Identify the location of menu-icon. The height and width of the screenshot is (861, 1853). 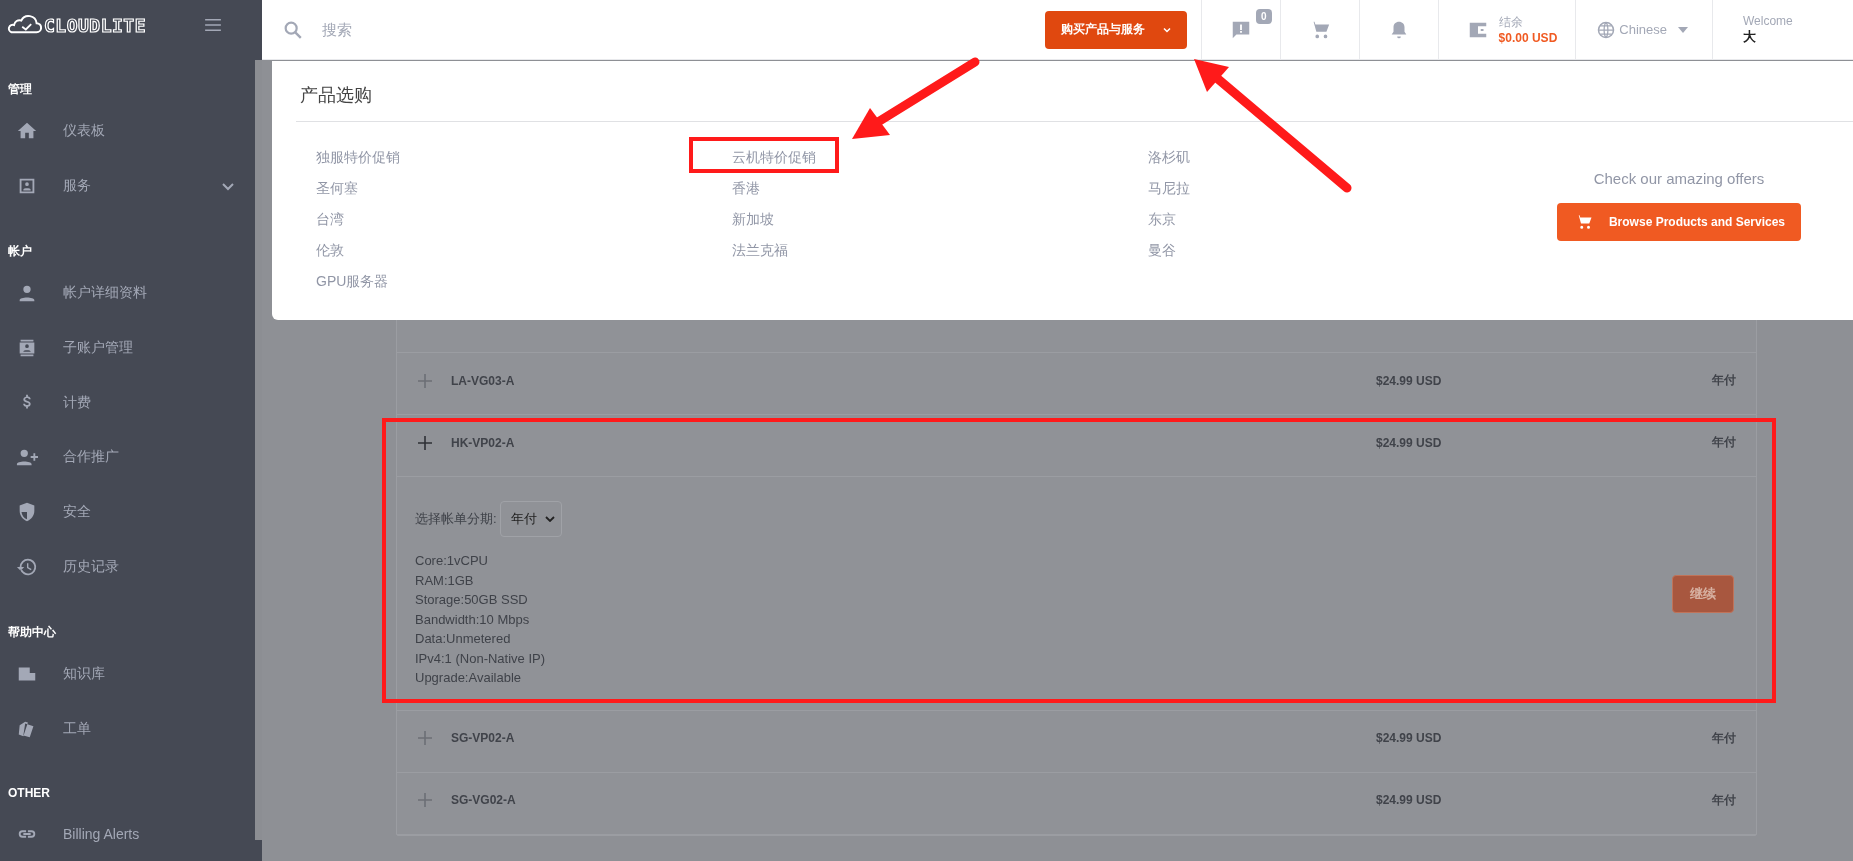
(213, 25).